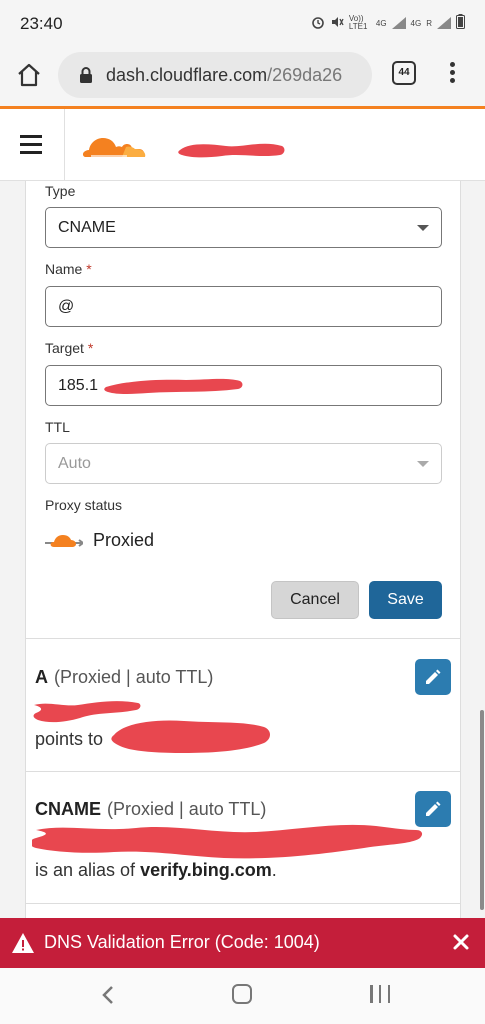 This screenshot has width=485, height=1024. Describe the element at coordinates (243, 463) in the screenshot. I see `ttl-select: Auto` at that location.